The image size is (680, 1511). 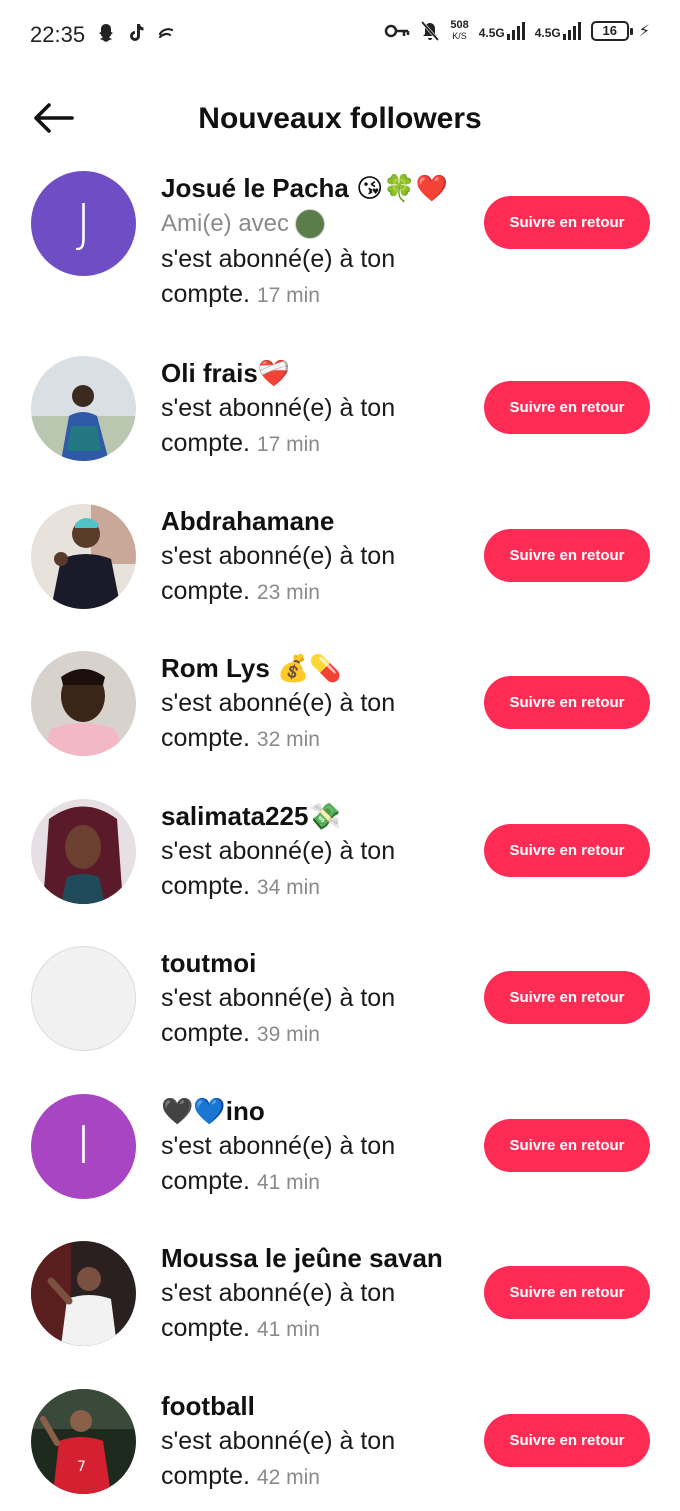 I want to click on follower-name: Josué le Pacha 😘🍀❤️, so click(x=316, y=188).